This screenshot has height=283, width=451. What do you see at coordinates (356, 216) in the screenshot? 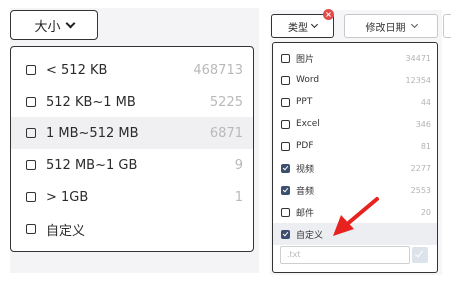
I see `annotation-arrow-icon` at bounding box center [356, 216].